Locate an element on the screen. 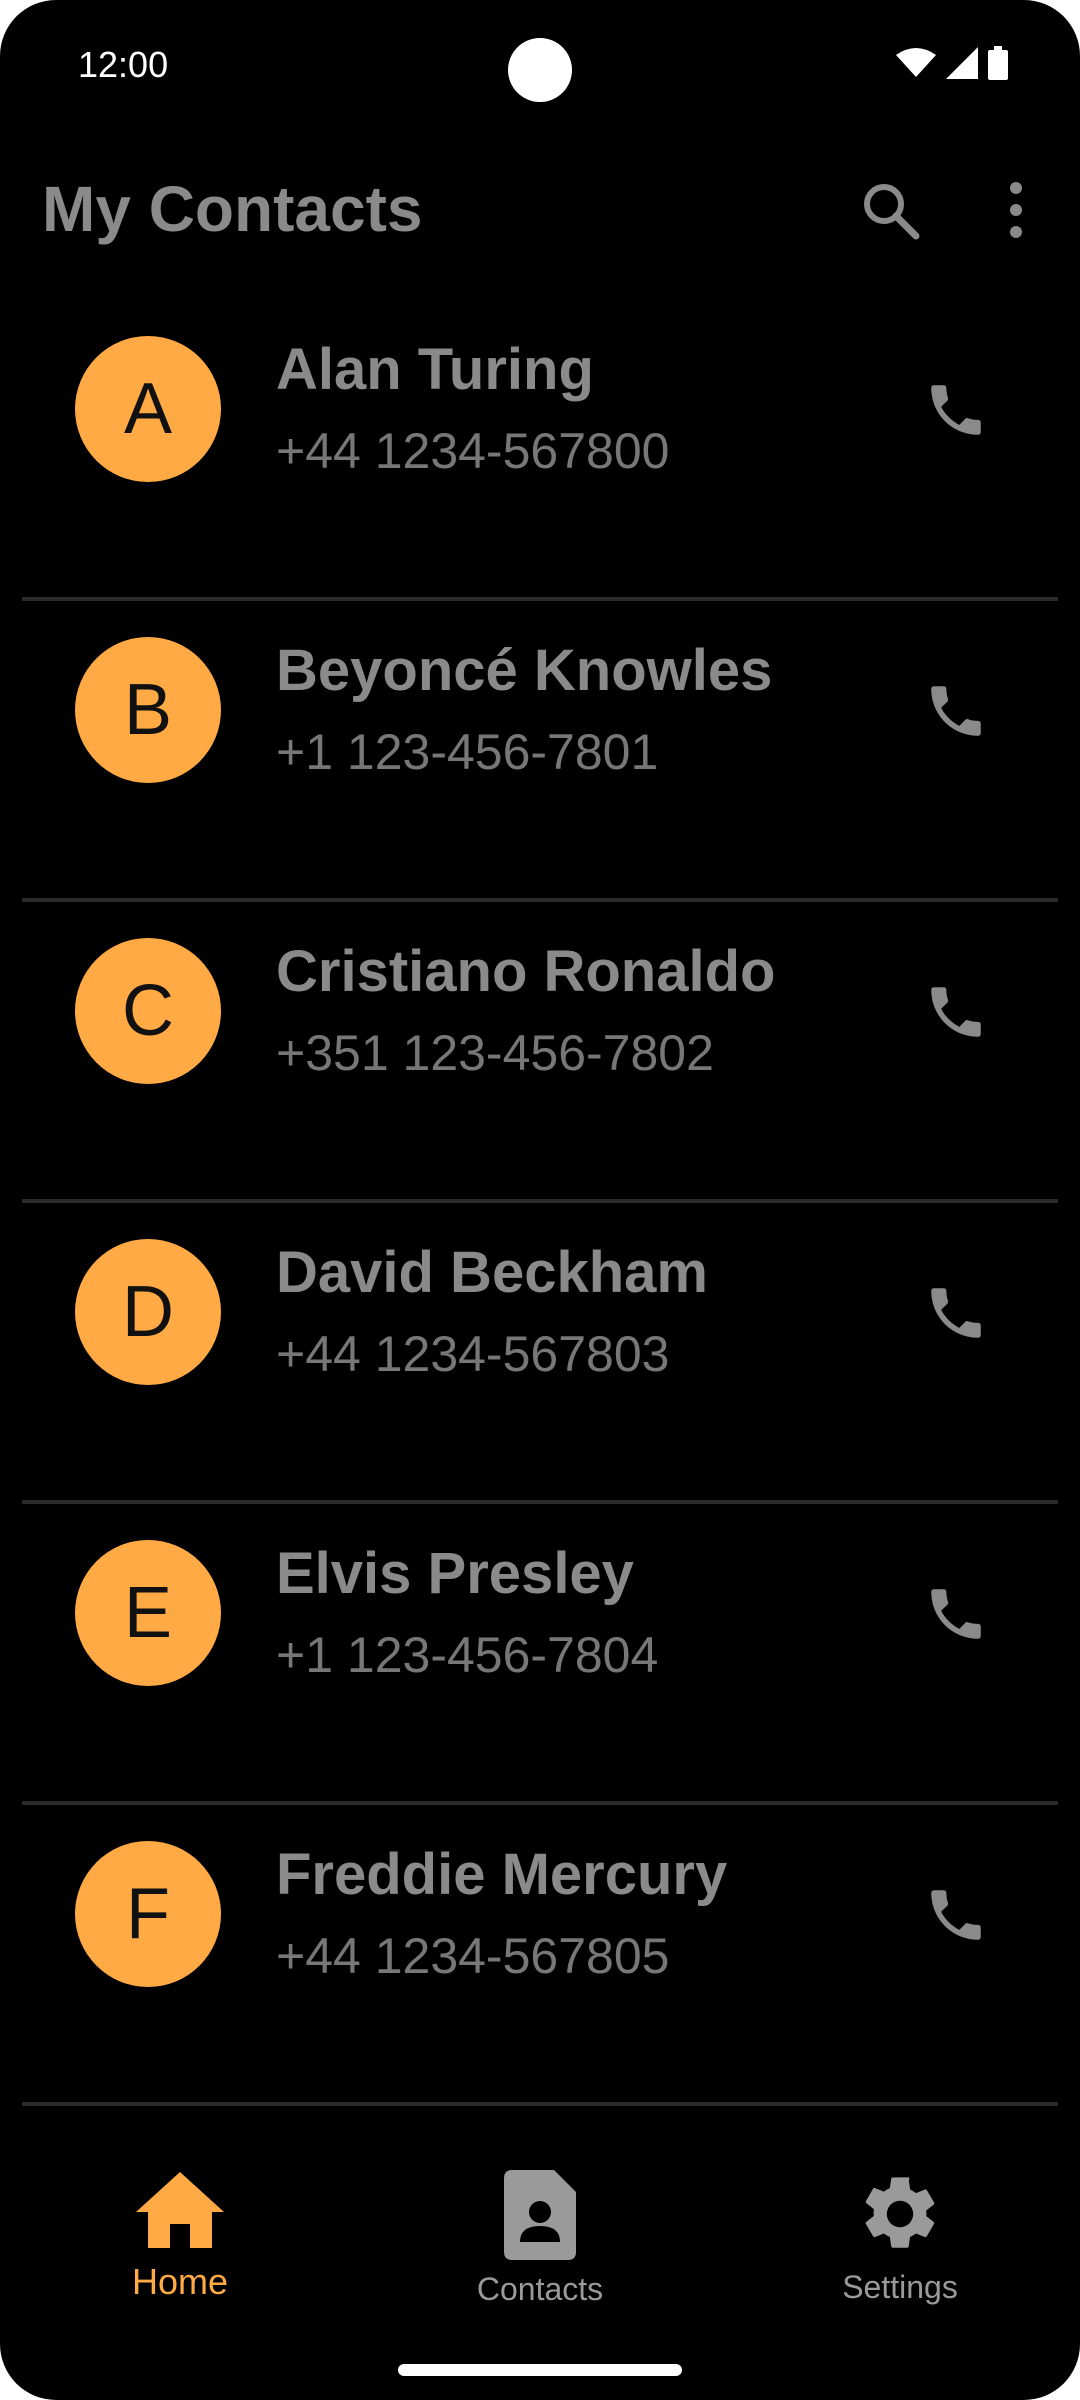 Image resolution: width=1080 pixels, height=2400 pixels. nav-item-home: Home is located at coordinates (180, 2255).